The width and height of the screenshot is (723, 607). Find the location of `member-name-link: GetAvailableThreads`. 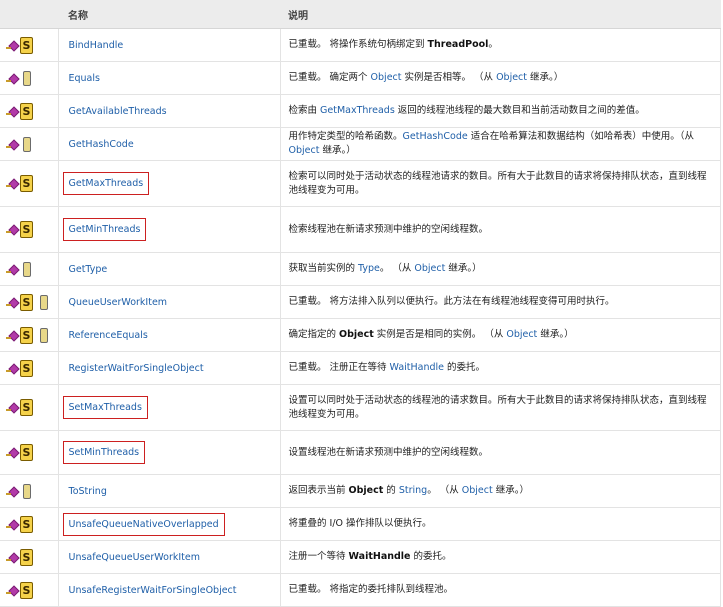

member-name-link: GetAvailableThreads is located at coordinates (118, 111).